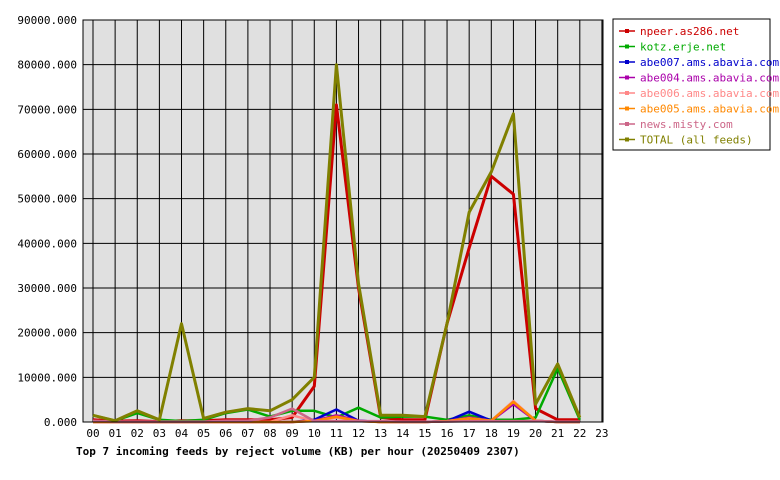 This screenshot has width=780, height=480. What do you see at coordinates (47, 199) in the screenshot?
I see `y-tick-label: 50000.000` at bounding box center [47, 199].